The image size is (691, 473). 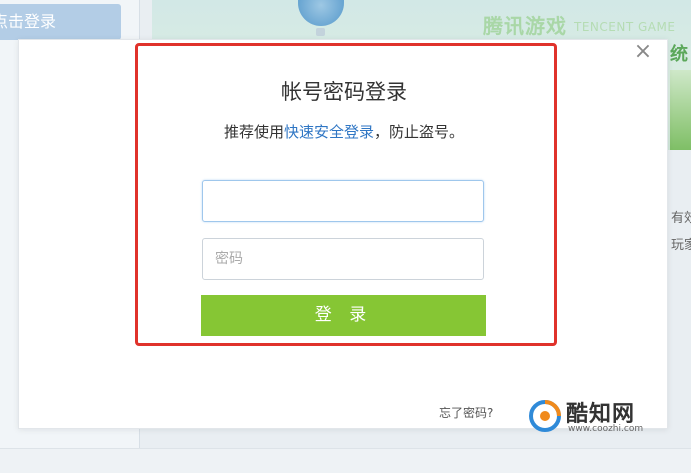 I want to click on password-input, so click(x=343, y=259).